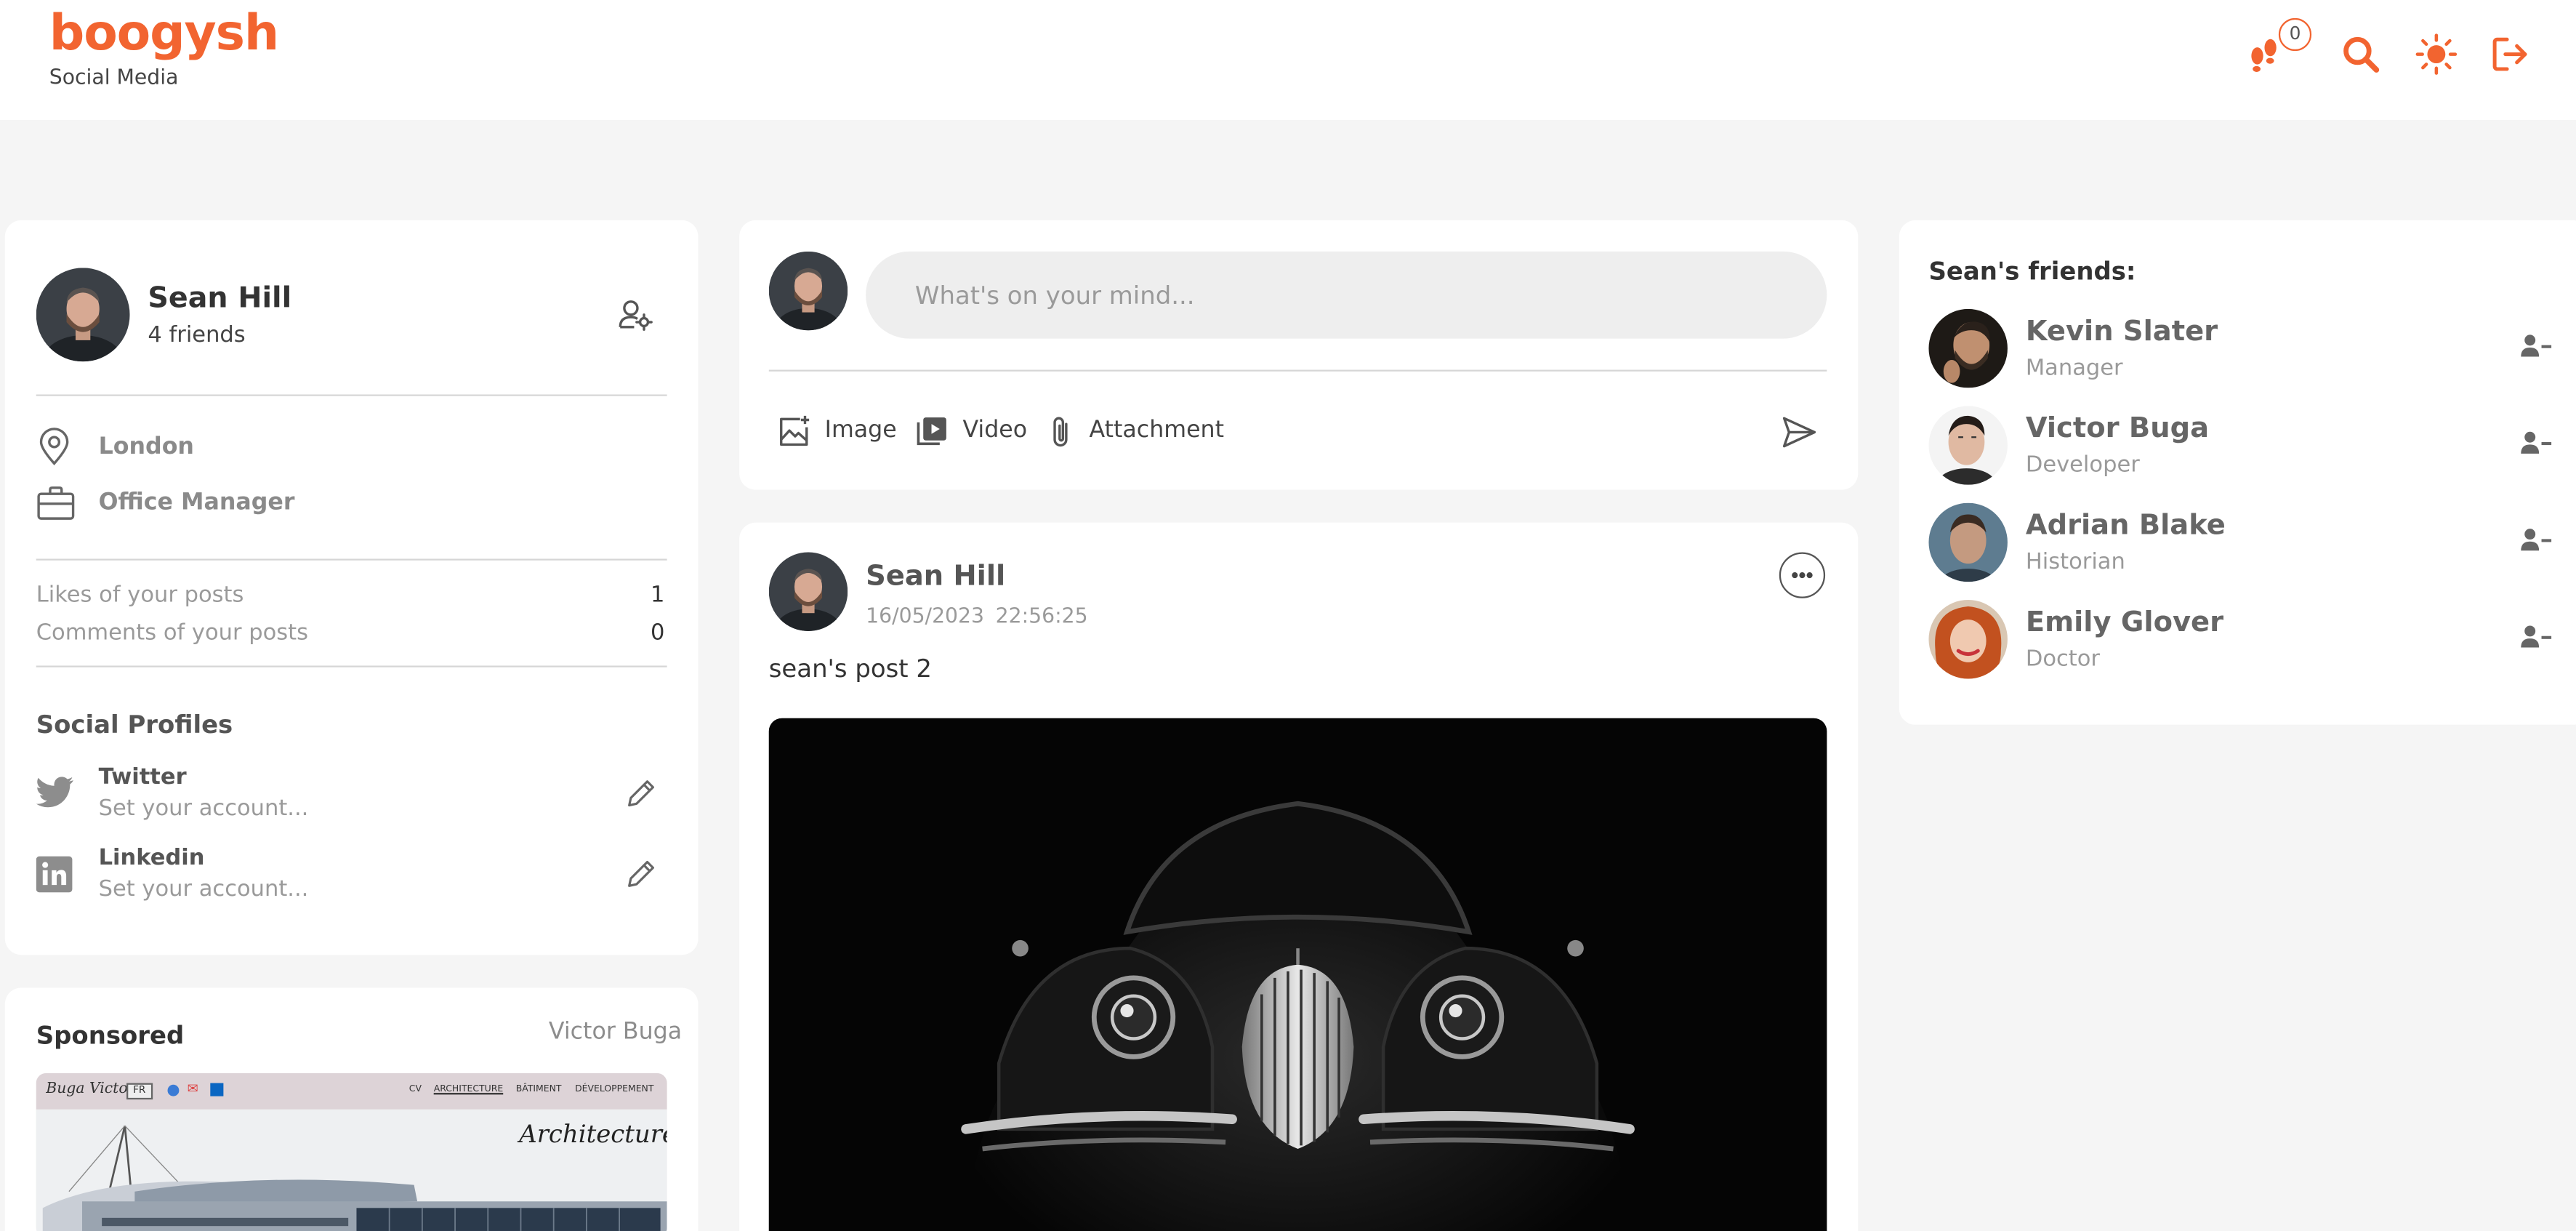  Describe the element at coordinates (134, 725) in the screenshot. I see `social-profiles-title: Social Profiles` at that location.